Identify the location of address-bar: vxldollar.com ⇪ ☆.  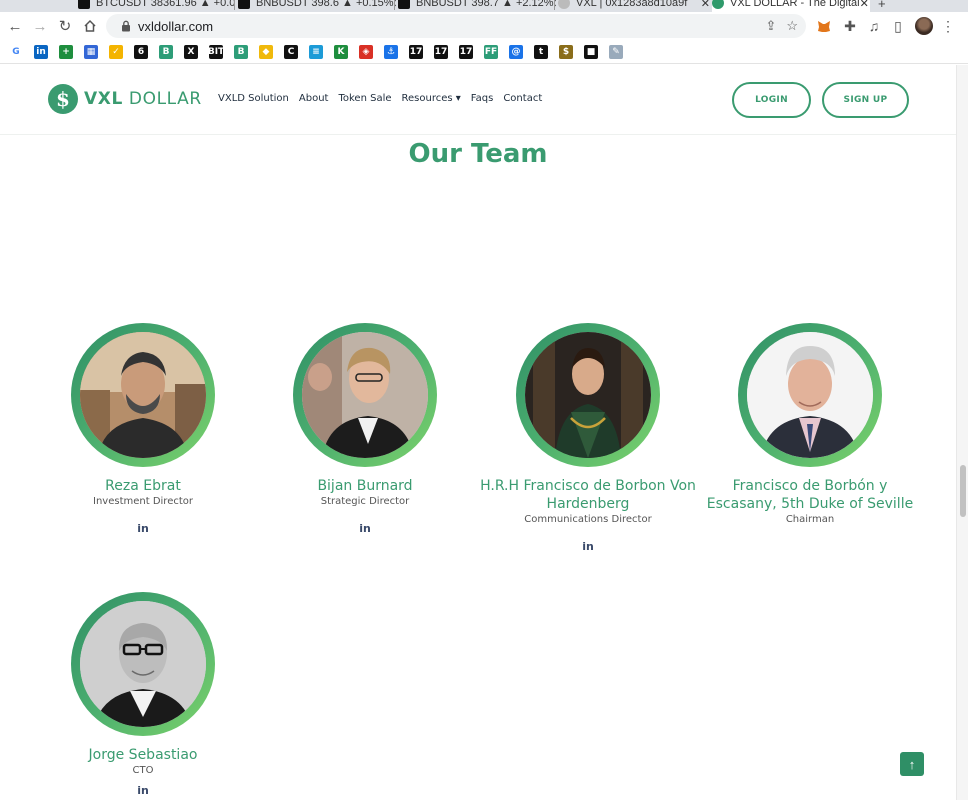
(456, 26).